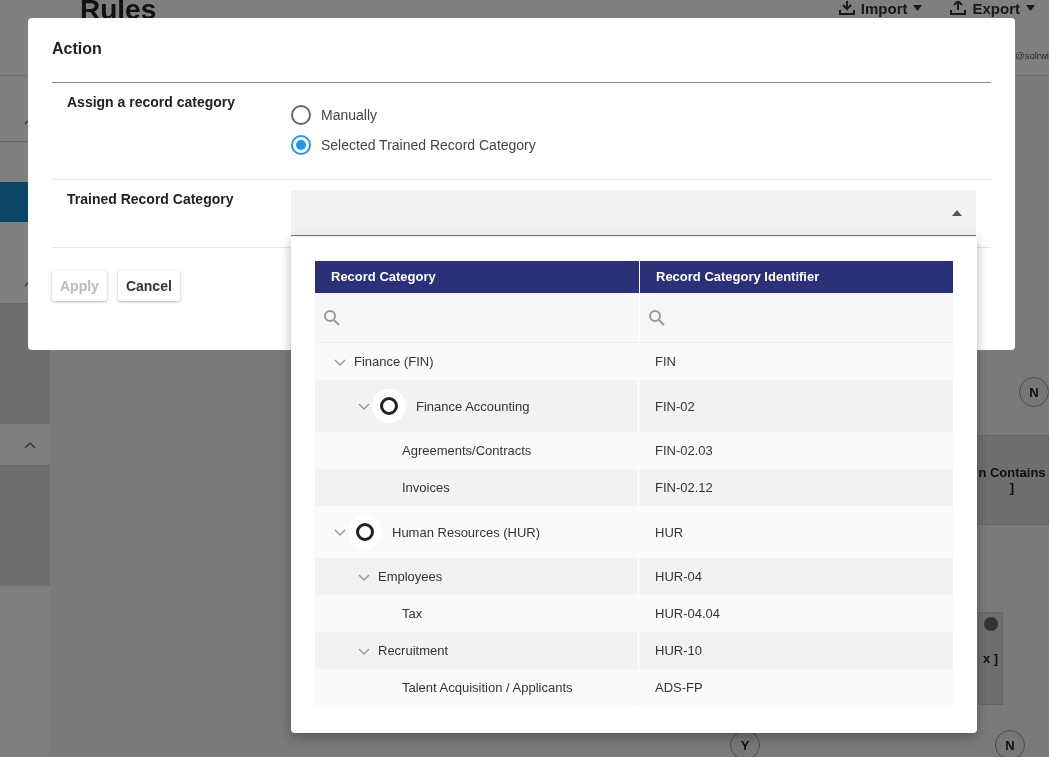  I want to click on field-label: Trained Record Category, so click(150, 199).